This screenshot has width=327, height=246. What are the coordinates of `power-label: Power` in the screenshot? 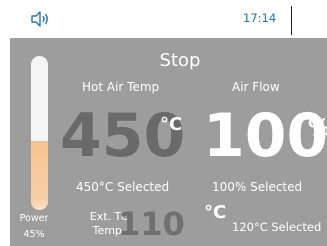 It's located at (34, 218).